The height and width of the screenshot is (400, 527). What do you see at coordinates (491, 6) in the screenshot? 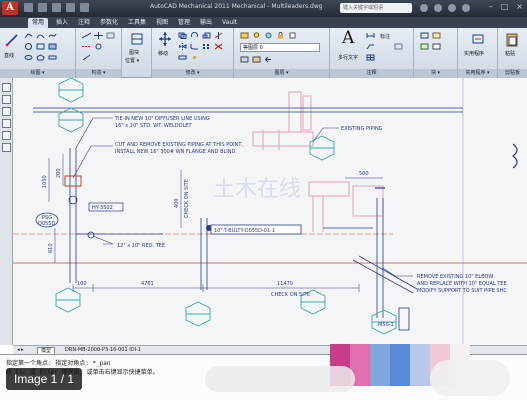
I see `minimize-button: –` at bounding box center [491, 6].